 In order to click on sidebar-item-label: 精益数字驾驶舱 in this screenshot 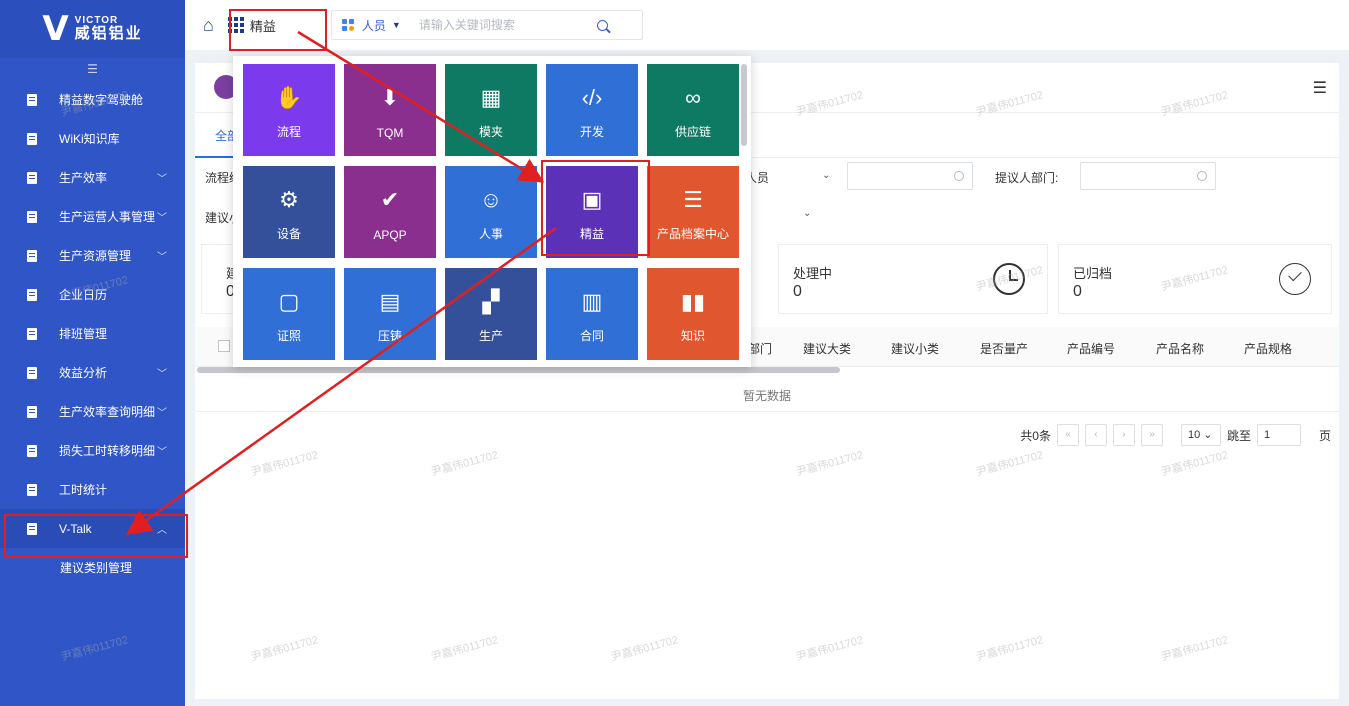, I will do `click(101, 100)`.